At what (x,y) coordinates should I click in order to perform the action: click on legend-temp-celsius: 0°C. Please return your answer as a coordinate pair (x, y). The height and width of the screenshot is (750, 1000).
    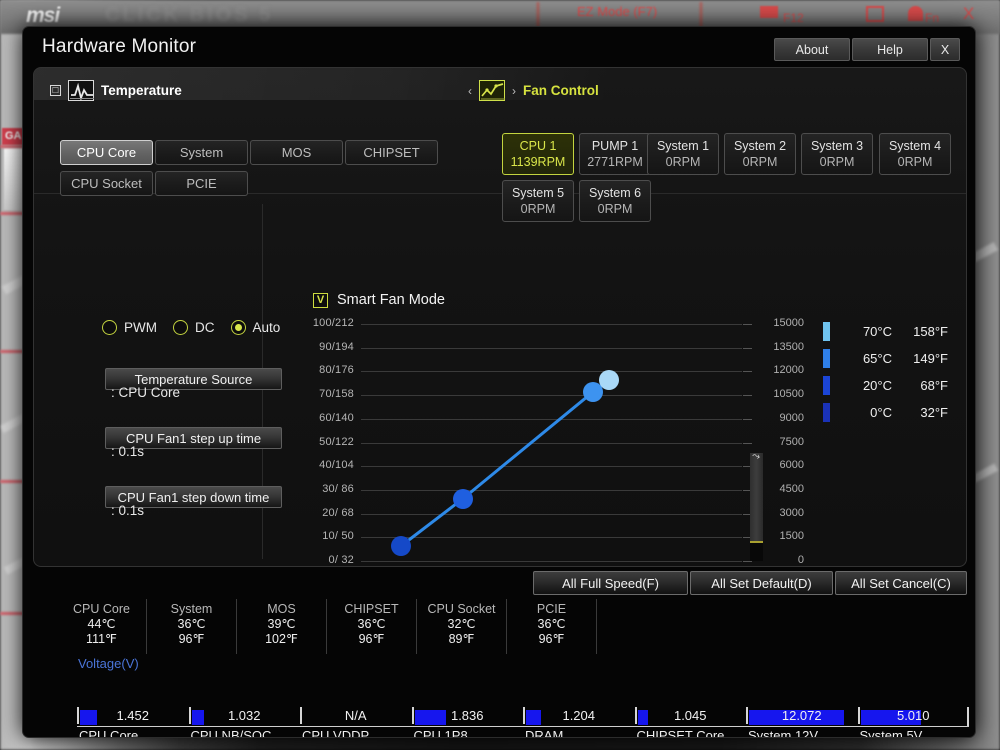
    Looking at the image, I should click on (881, 412).